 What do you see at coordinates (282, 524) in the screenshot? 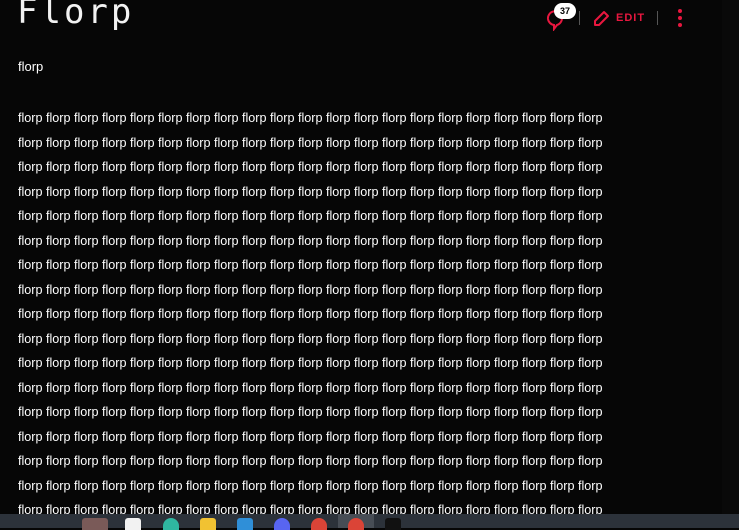
I see `discord-icon` at bounding box center [282, 524].